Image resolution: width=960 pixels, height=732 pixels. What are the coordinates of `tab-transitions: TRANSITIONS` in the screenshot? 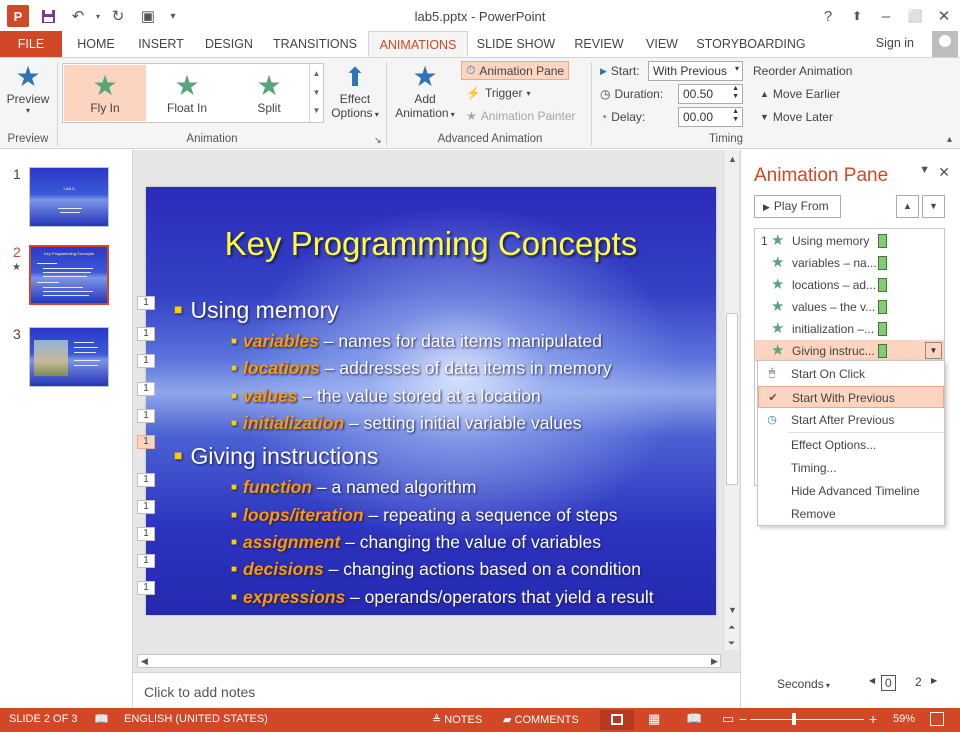 It's located at (315, 44).